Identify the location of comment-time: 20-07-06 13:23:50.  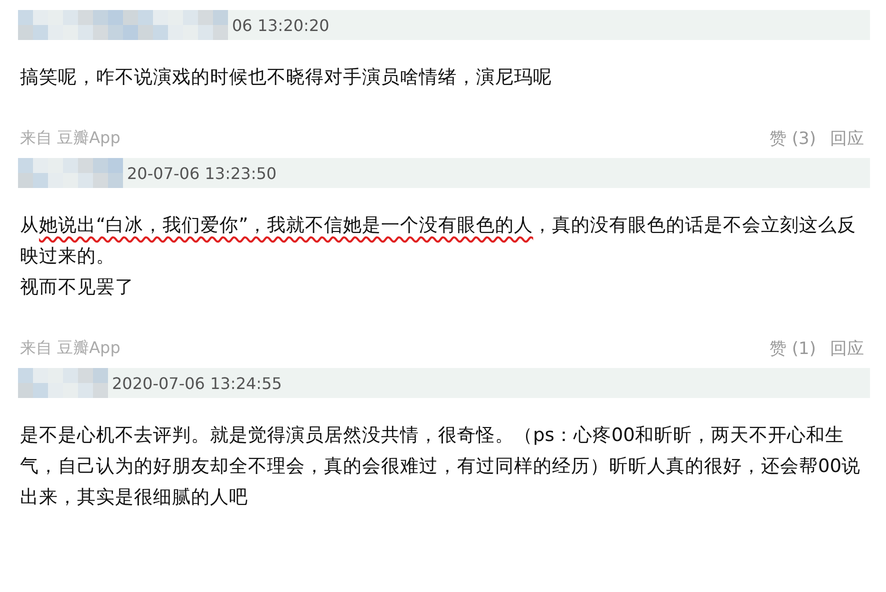
(202, 173).